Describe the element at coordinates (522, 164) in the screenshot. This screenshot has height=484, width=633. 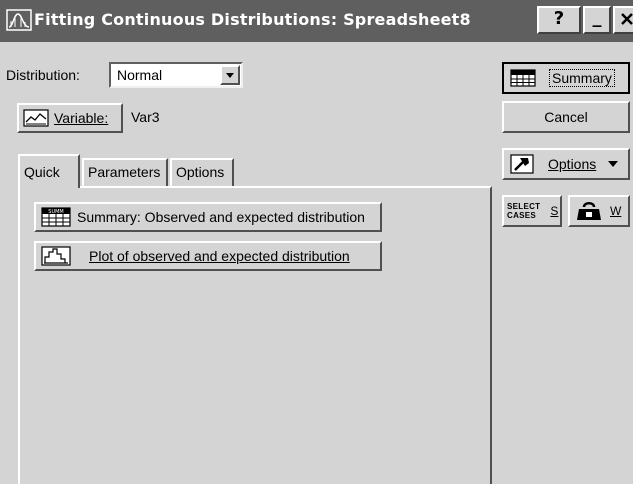
I see `options-hammer-icon` at that location.